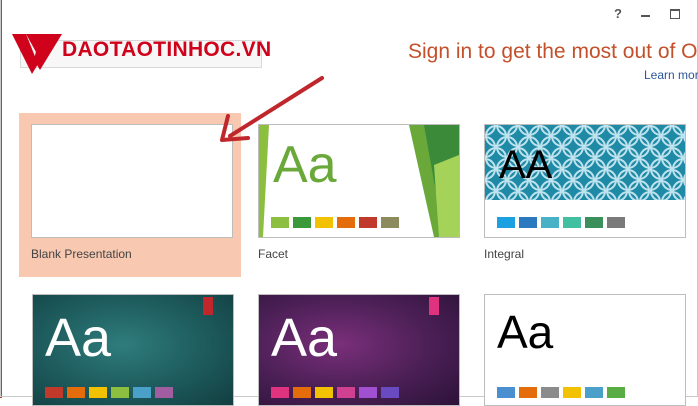 This screenshot has height=406, width=698. What do you see at coordinates (109, 392) in the screenshot?
I see `ion-color-swatches` at bounding box center [109, 392].